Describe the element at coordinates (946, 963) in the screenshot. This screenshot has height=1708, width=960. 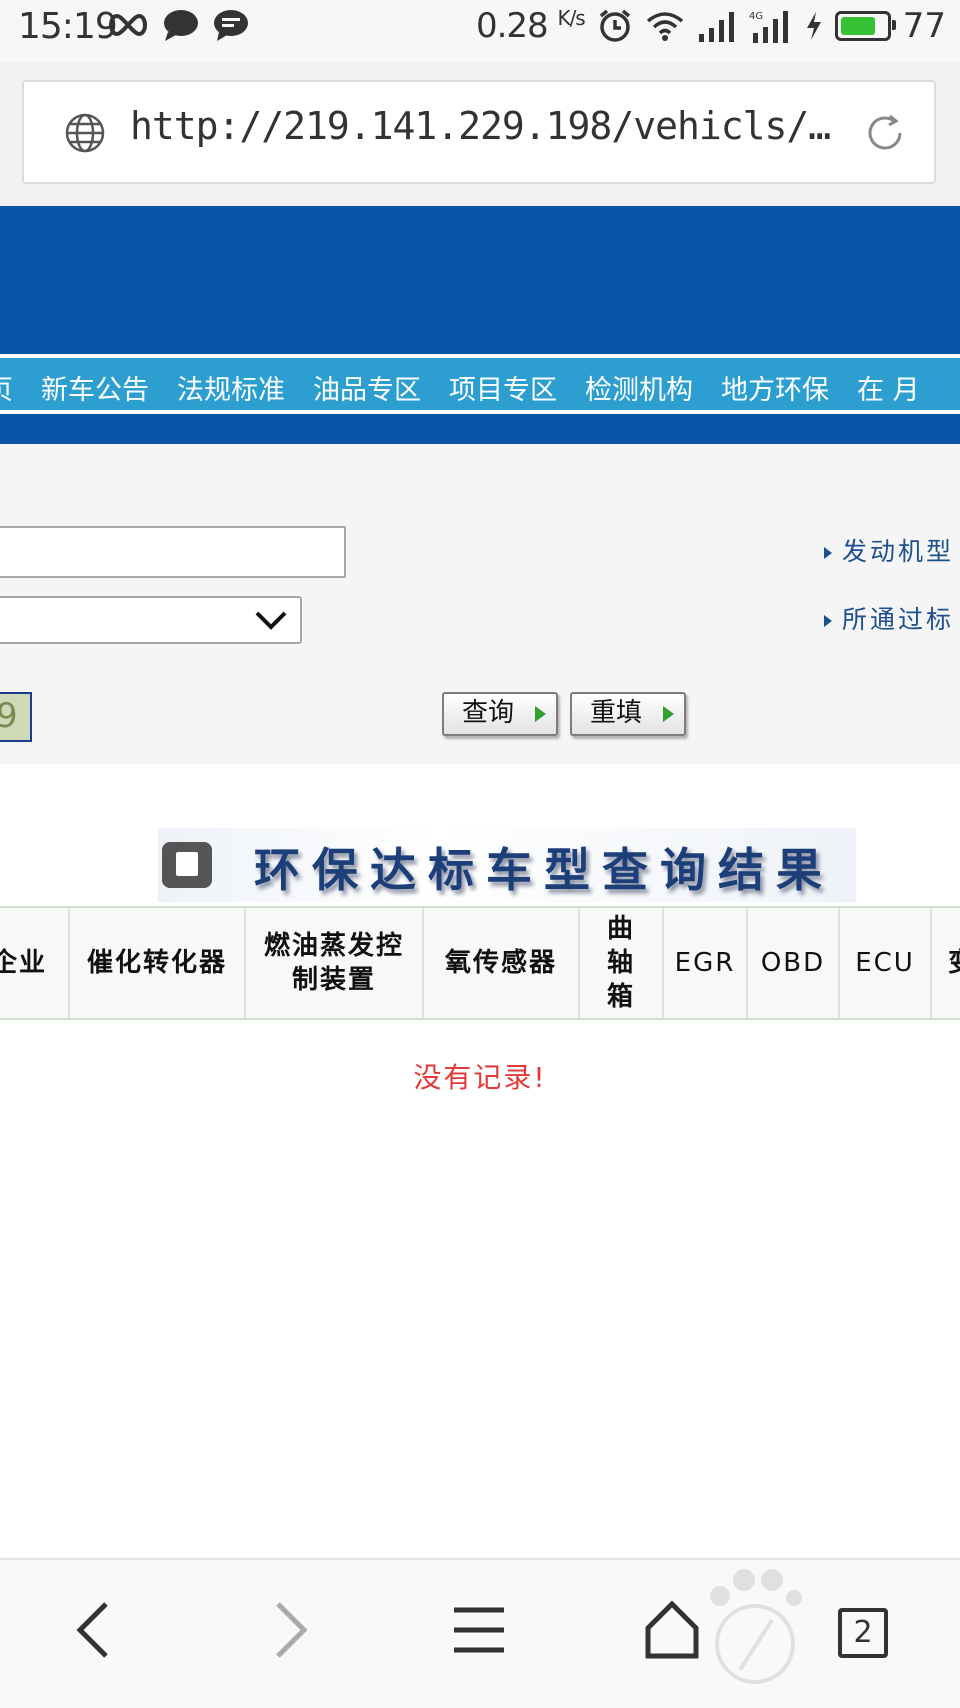
I see `column-header: 变` at that location.